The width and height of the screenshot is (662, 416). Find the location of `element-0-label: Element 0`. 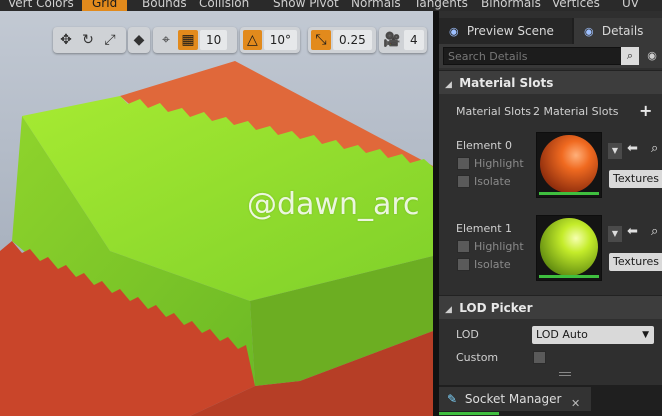

element-0-label: Element 0 is located at coordinates (484, 145).